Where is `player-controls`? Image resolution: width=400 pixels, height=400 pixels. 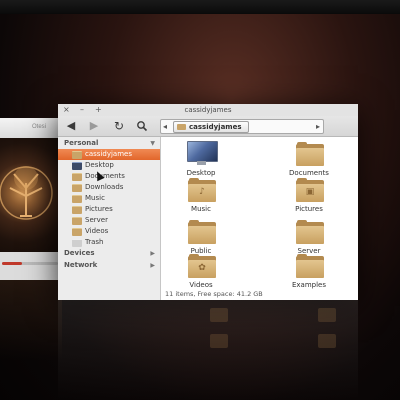
player-controls is located at coordinates (31, 266).